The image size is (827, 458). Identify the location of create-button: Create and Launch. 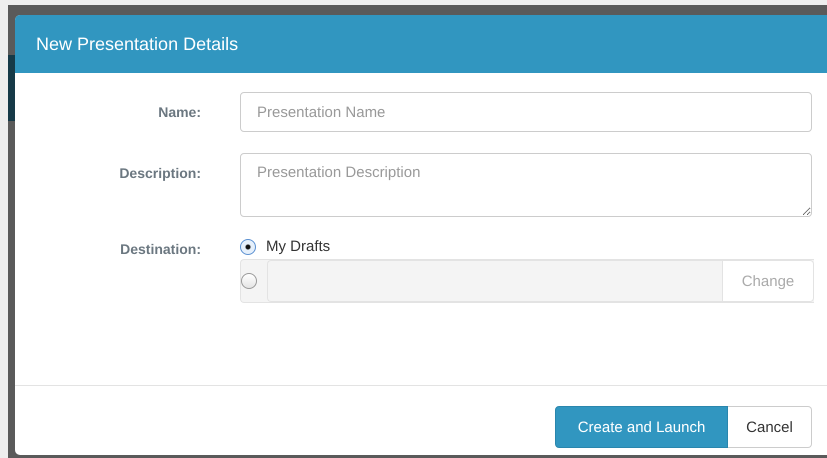
(641, 427).